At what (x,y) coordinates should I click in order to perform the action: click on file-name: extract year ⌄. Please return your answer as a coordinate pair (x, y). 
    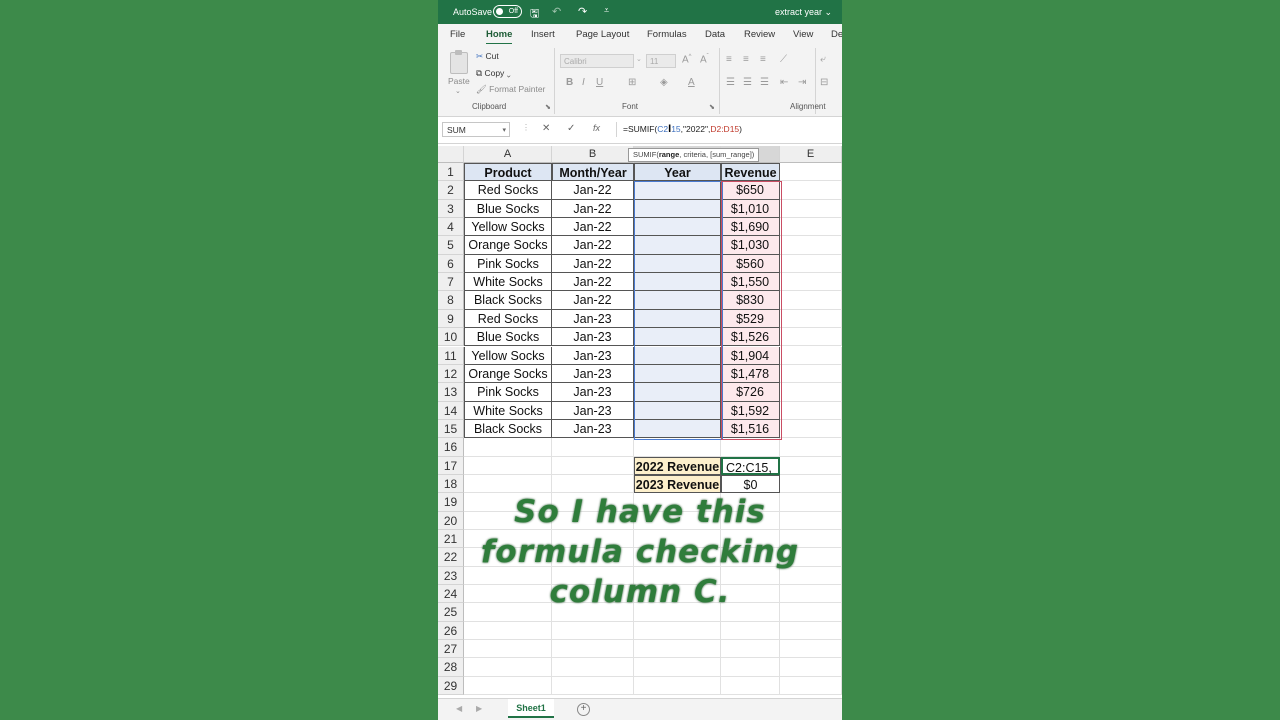
    Looking at the image, I should click on (803, 12).